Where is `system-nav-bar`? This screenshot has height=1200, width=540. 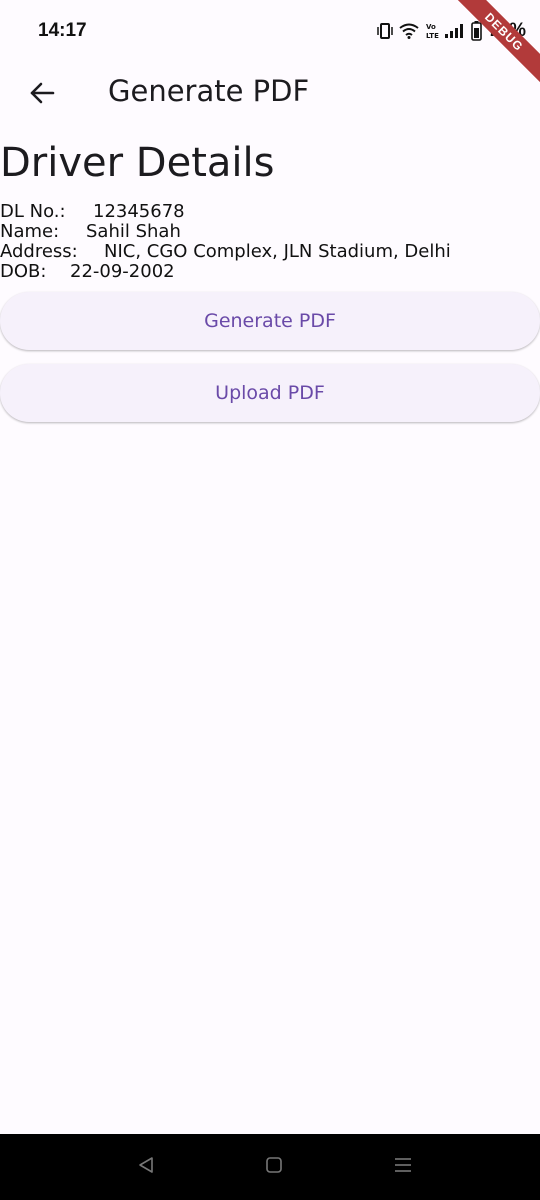 system-nav-bar is located at coordinates (270, 1167).